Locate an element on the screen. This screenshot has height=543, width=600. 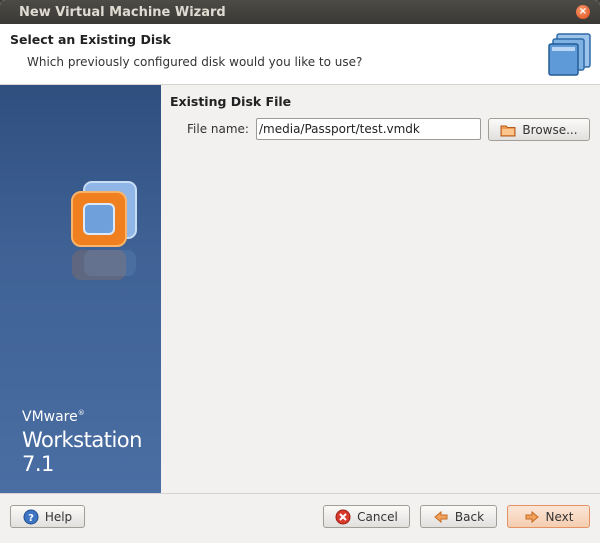
next-label: Next is located at coordinates (559, 516).